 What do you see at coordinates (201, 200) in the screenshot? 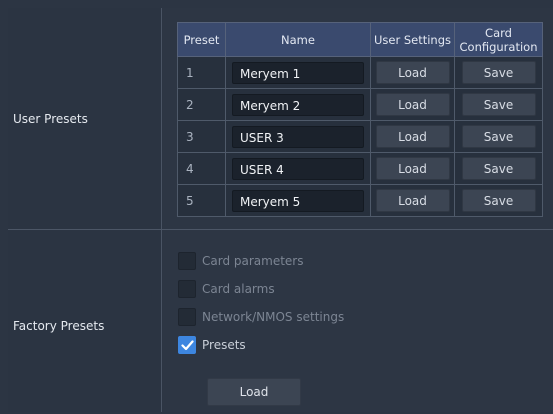
I see `preset-number: 5` at bounding box center [201, 200].